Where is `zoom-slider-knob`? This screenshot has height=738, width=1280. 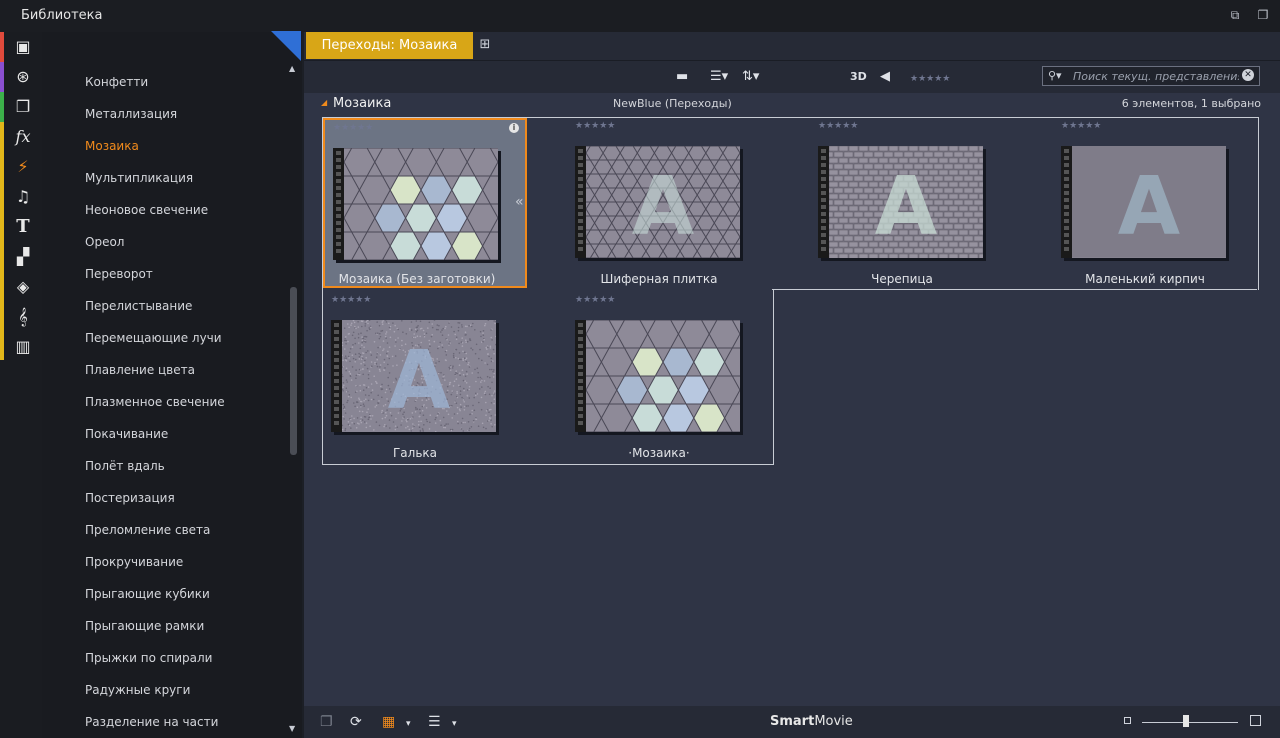
zoom-slider-knob is located at coordinates (1186, 721).